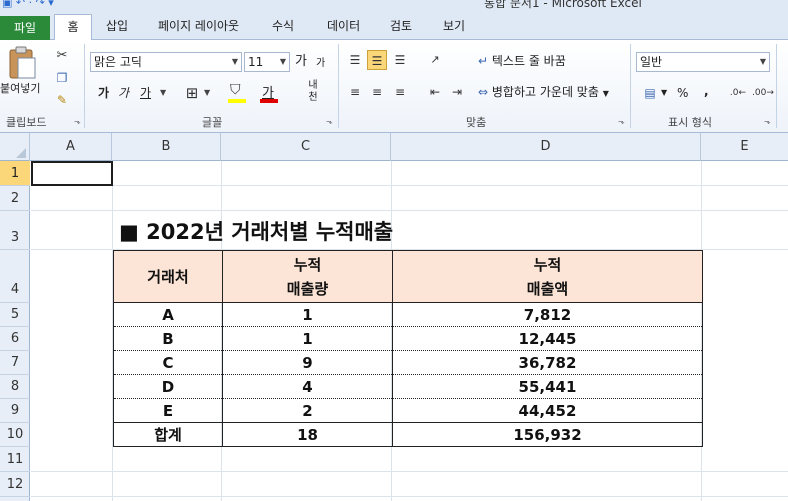 The width and height of the screenshot is (788, 501). I want to click on row-header-3: 3, so click(15, 230).